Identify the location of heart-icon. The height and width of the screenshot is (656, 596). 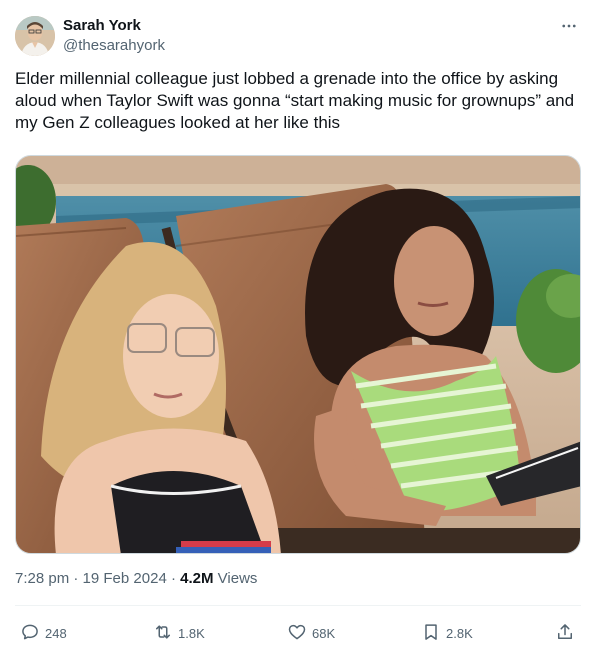
(297, 633).